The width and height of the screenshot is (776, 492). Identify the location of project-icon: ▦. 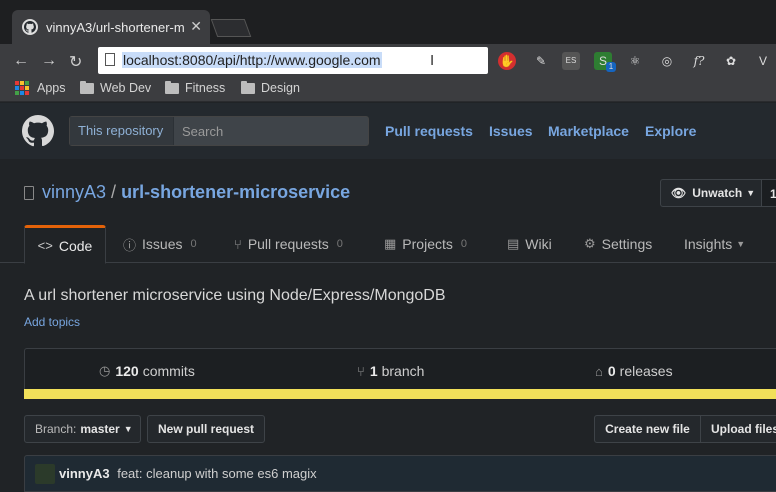
(390, 243).